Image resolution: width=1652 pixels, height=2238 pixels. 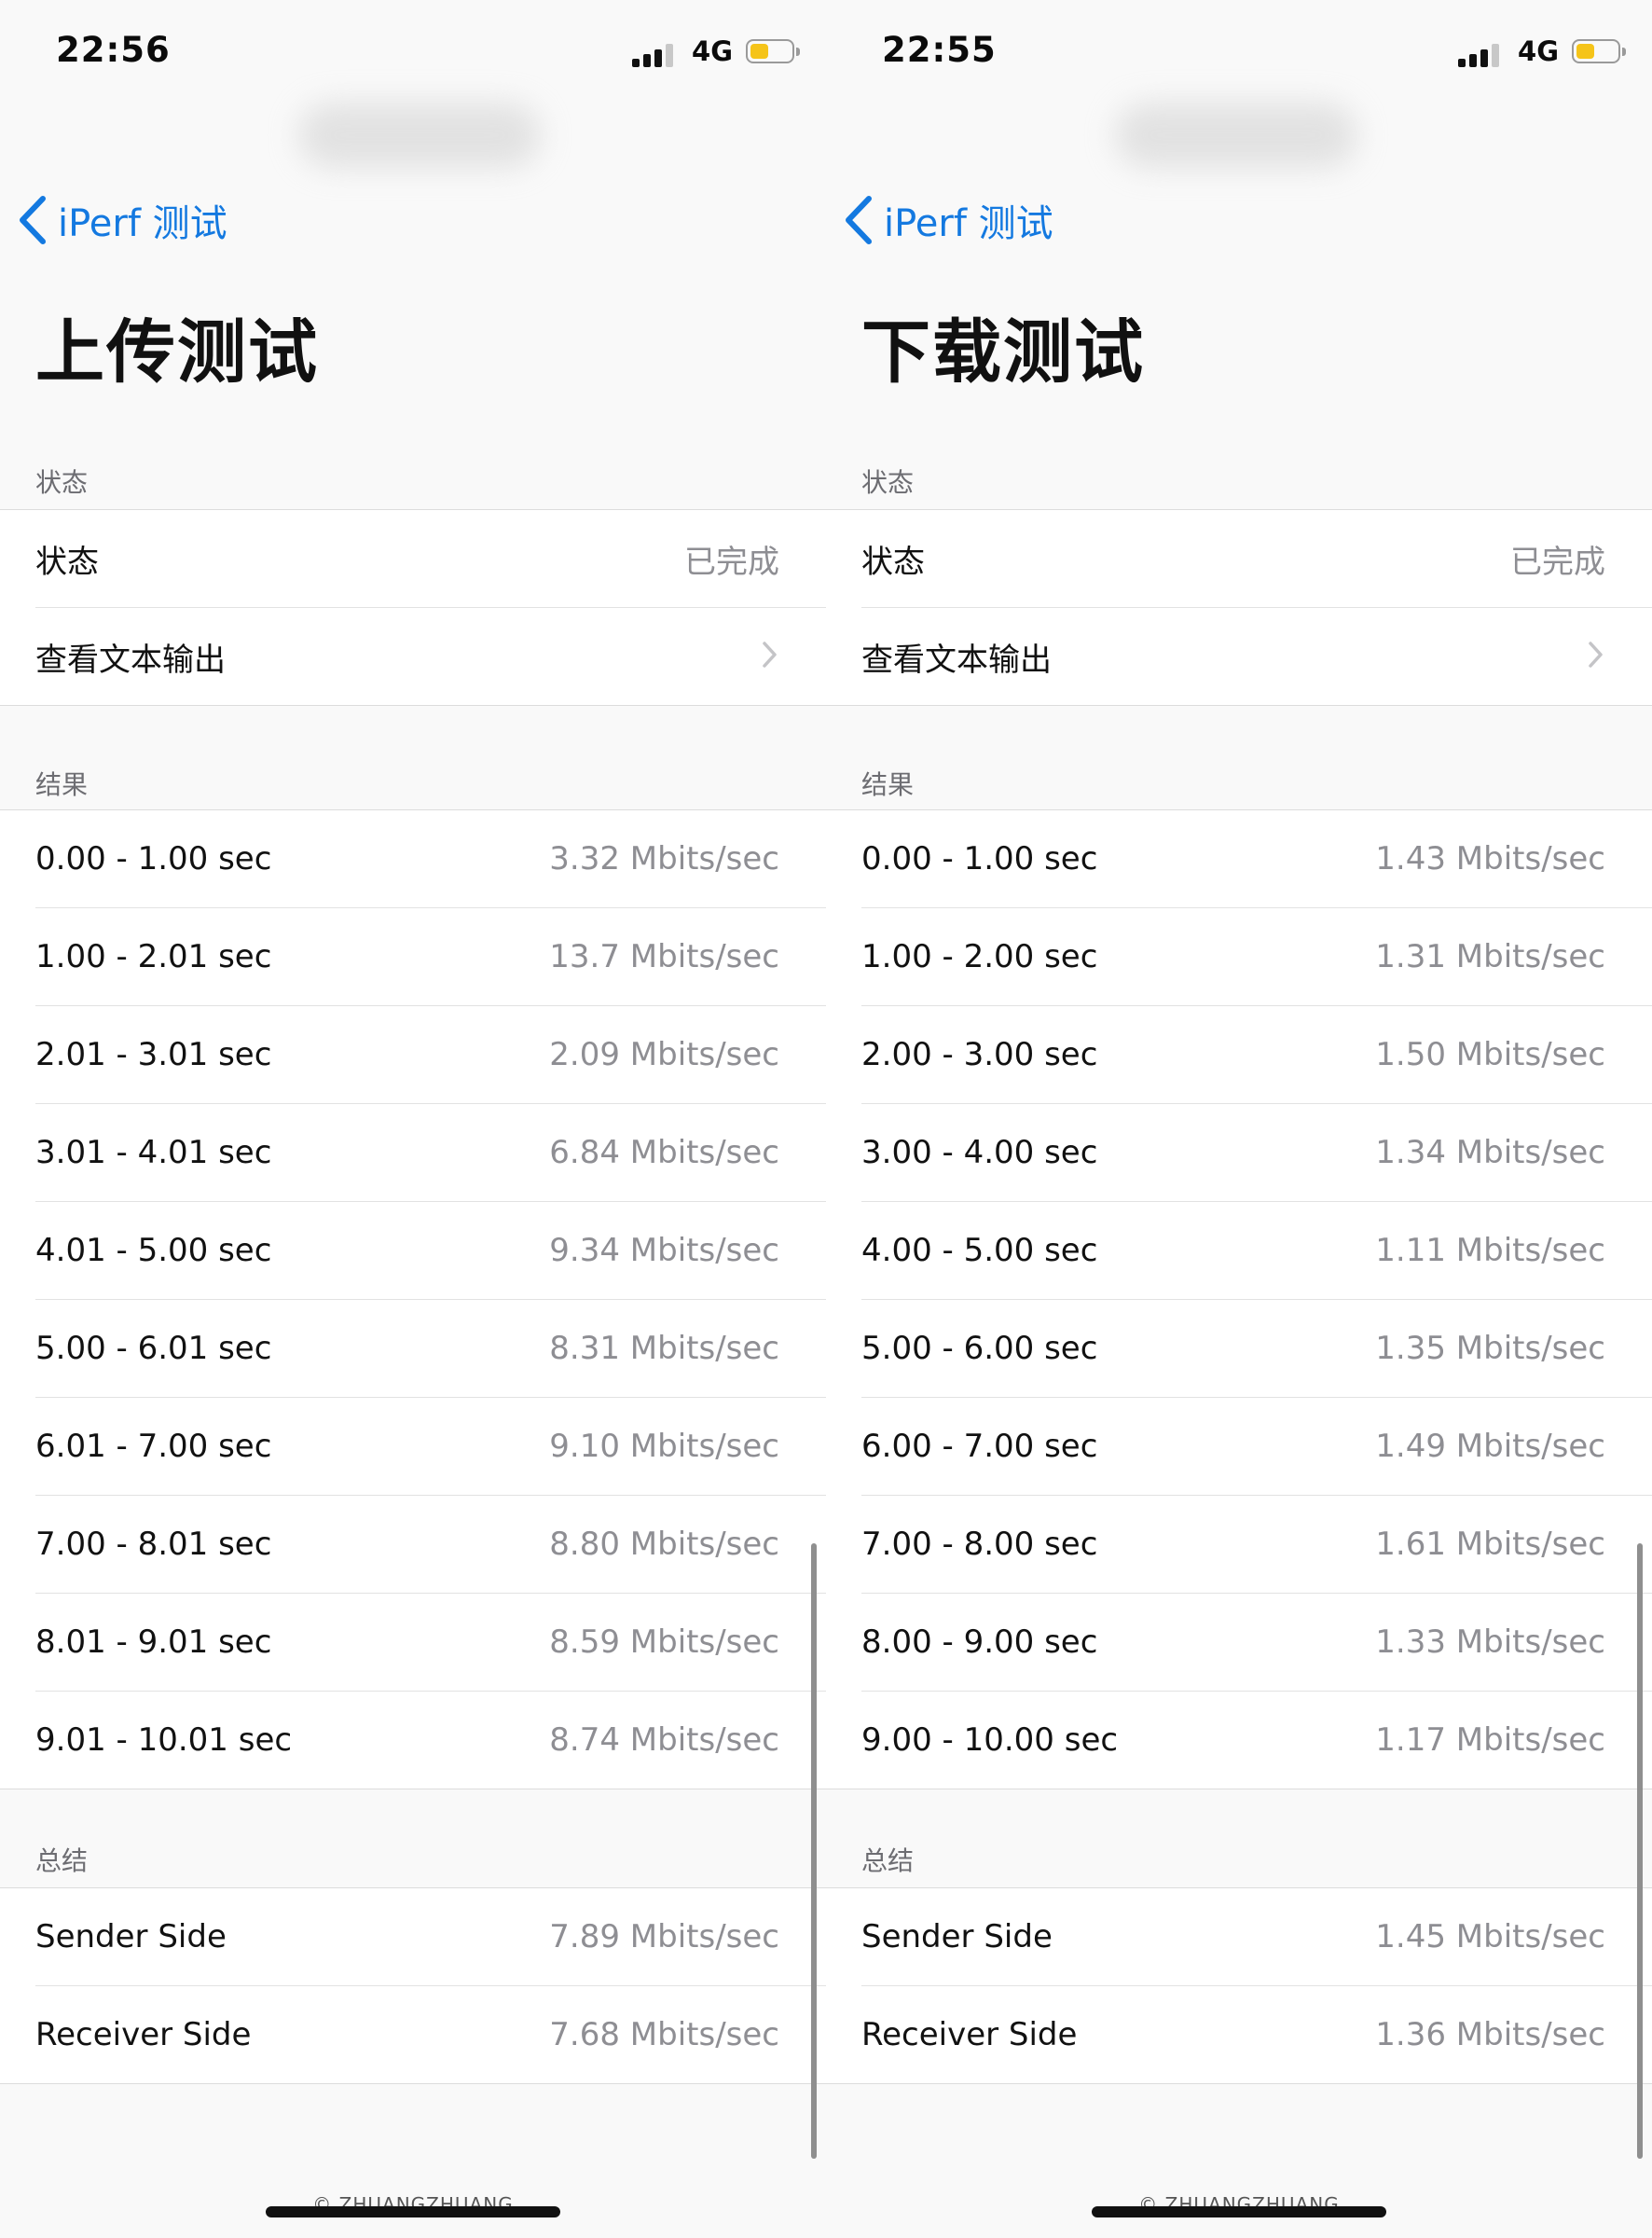 What do you see at coordinates (1239, 52) in the screenshot?
I see `status-bar: 22:55 4G` at bounding box center [1239, 52].